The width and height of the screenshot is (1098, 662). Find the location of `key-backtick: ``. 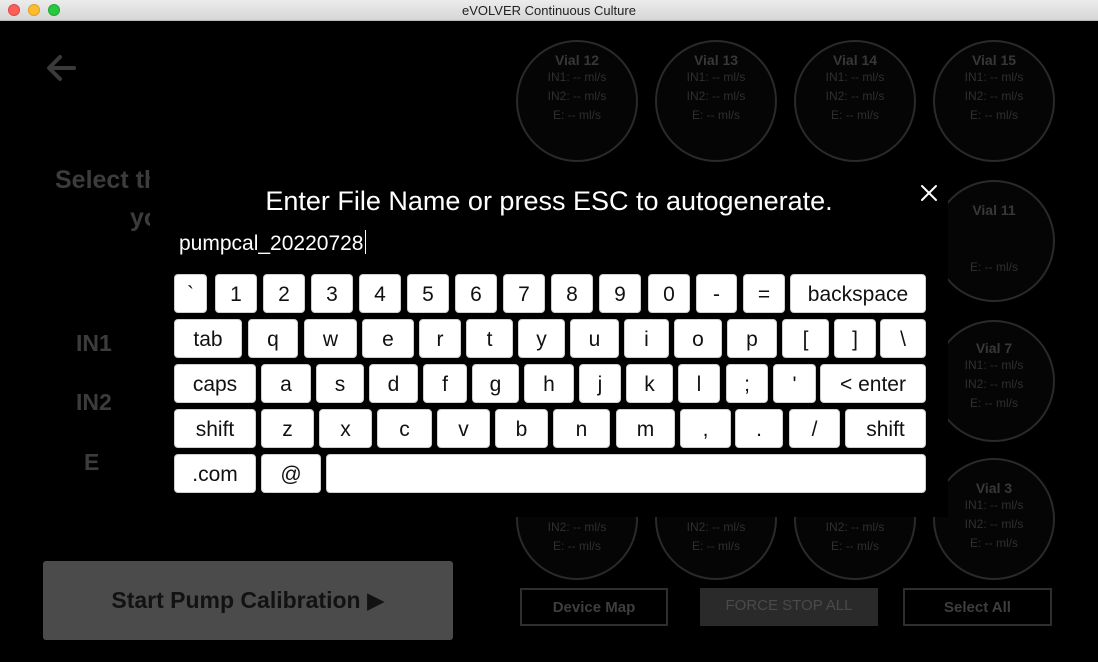

key-backtick: ` is located at coordinates (190, 293).